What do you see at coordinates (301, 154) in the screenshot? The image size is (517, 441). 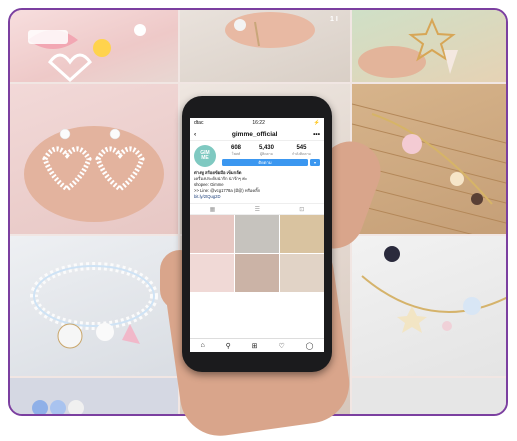 I see `following-label: กำลังติดตาม` at bounding box center [301, 154].